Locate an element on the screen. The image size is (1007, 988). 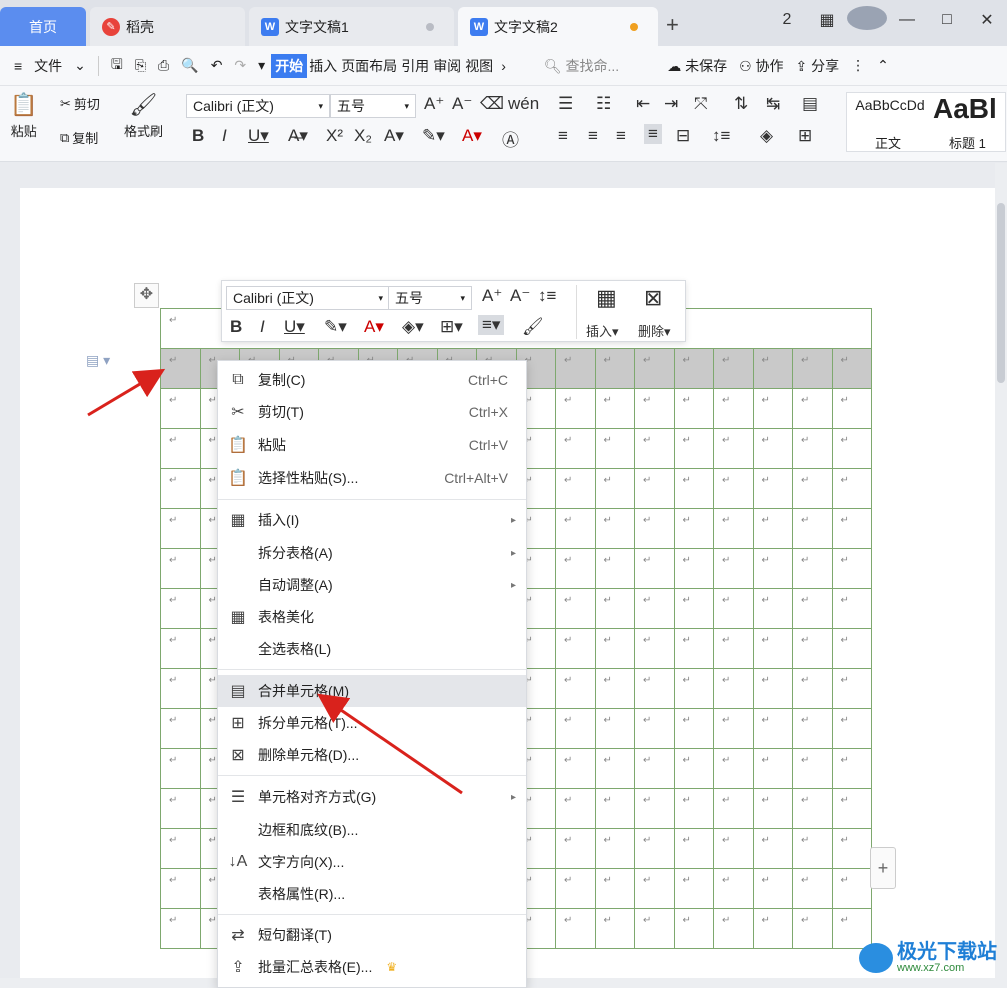
mini-font-size-select: 五号 ▾ is located at coordinates (430, 298).